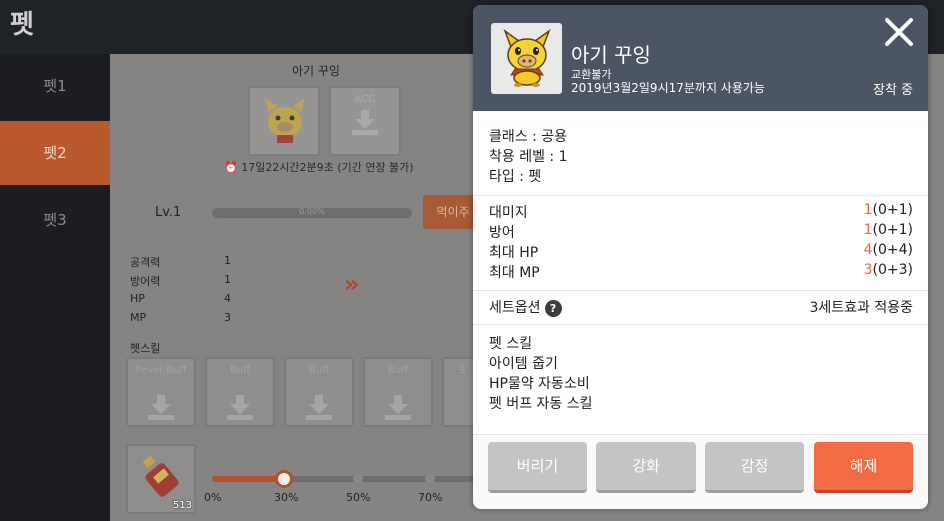  Describe the element at coordinates (528, 157) in the screenshot. I see `level-line: 착용 레벨 : 1` at that location.